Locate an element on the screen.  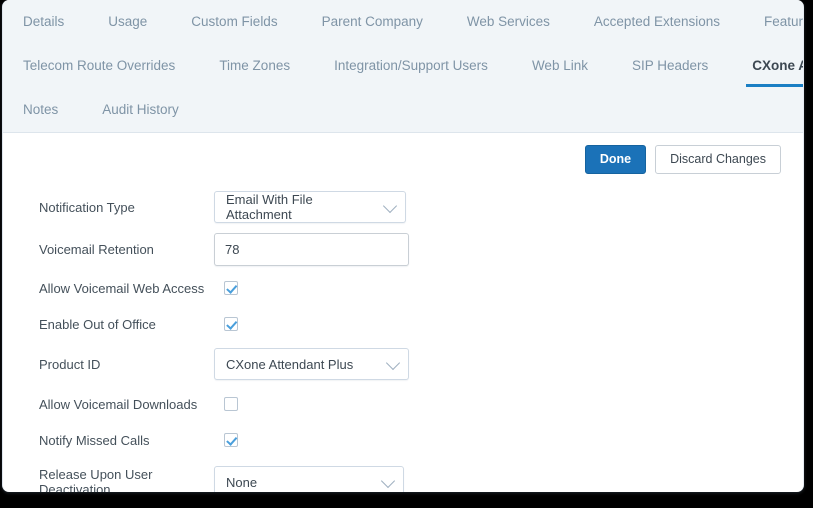
release-upon-user-deactivation-control: None is located at coordinates (508, 479).